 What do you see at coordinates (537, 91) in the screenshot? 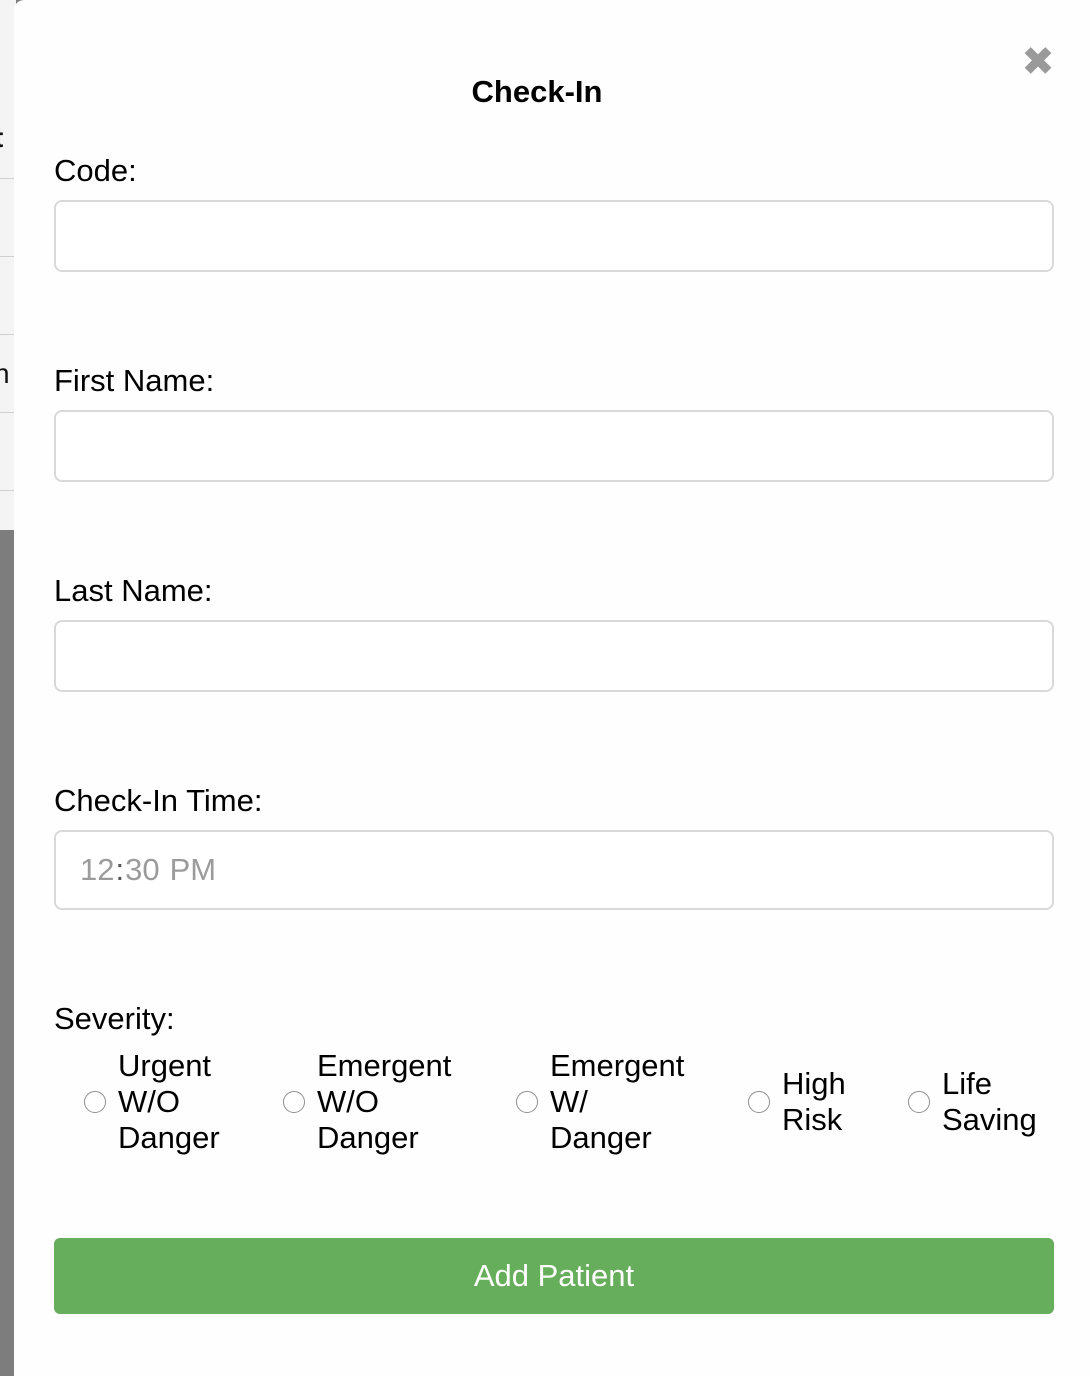
I see `modal-title: Check-In` at bounding box center [537, 91].